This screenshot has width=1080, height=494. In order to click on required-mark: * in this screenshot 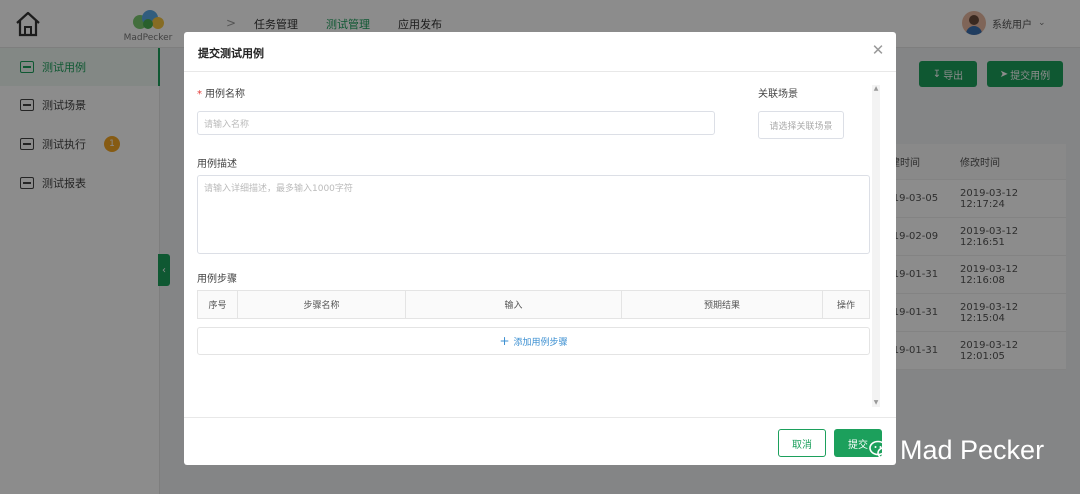, I will do `click(199, 94)`.